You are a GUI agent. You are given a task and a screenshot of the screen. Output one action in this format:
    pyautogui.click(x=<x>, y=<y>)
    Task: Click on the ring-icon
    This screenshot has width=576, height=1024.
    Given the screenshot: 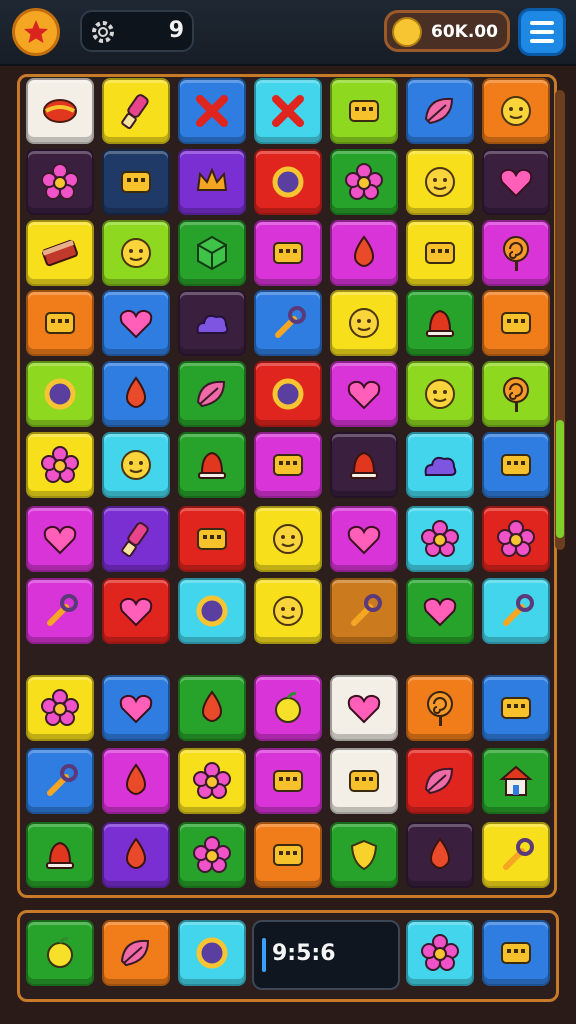 What is the action you would take?
    pyautogui.click(x=212, y=953)
    